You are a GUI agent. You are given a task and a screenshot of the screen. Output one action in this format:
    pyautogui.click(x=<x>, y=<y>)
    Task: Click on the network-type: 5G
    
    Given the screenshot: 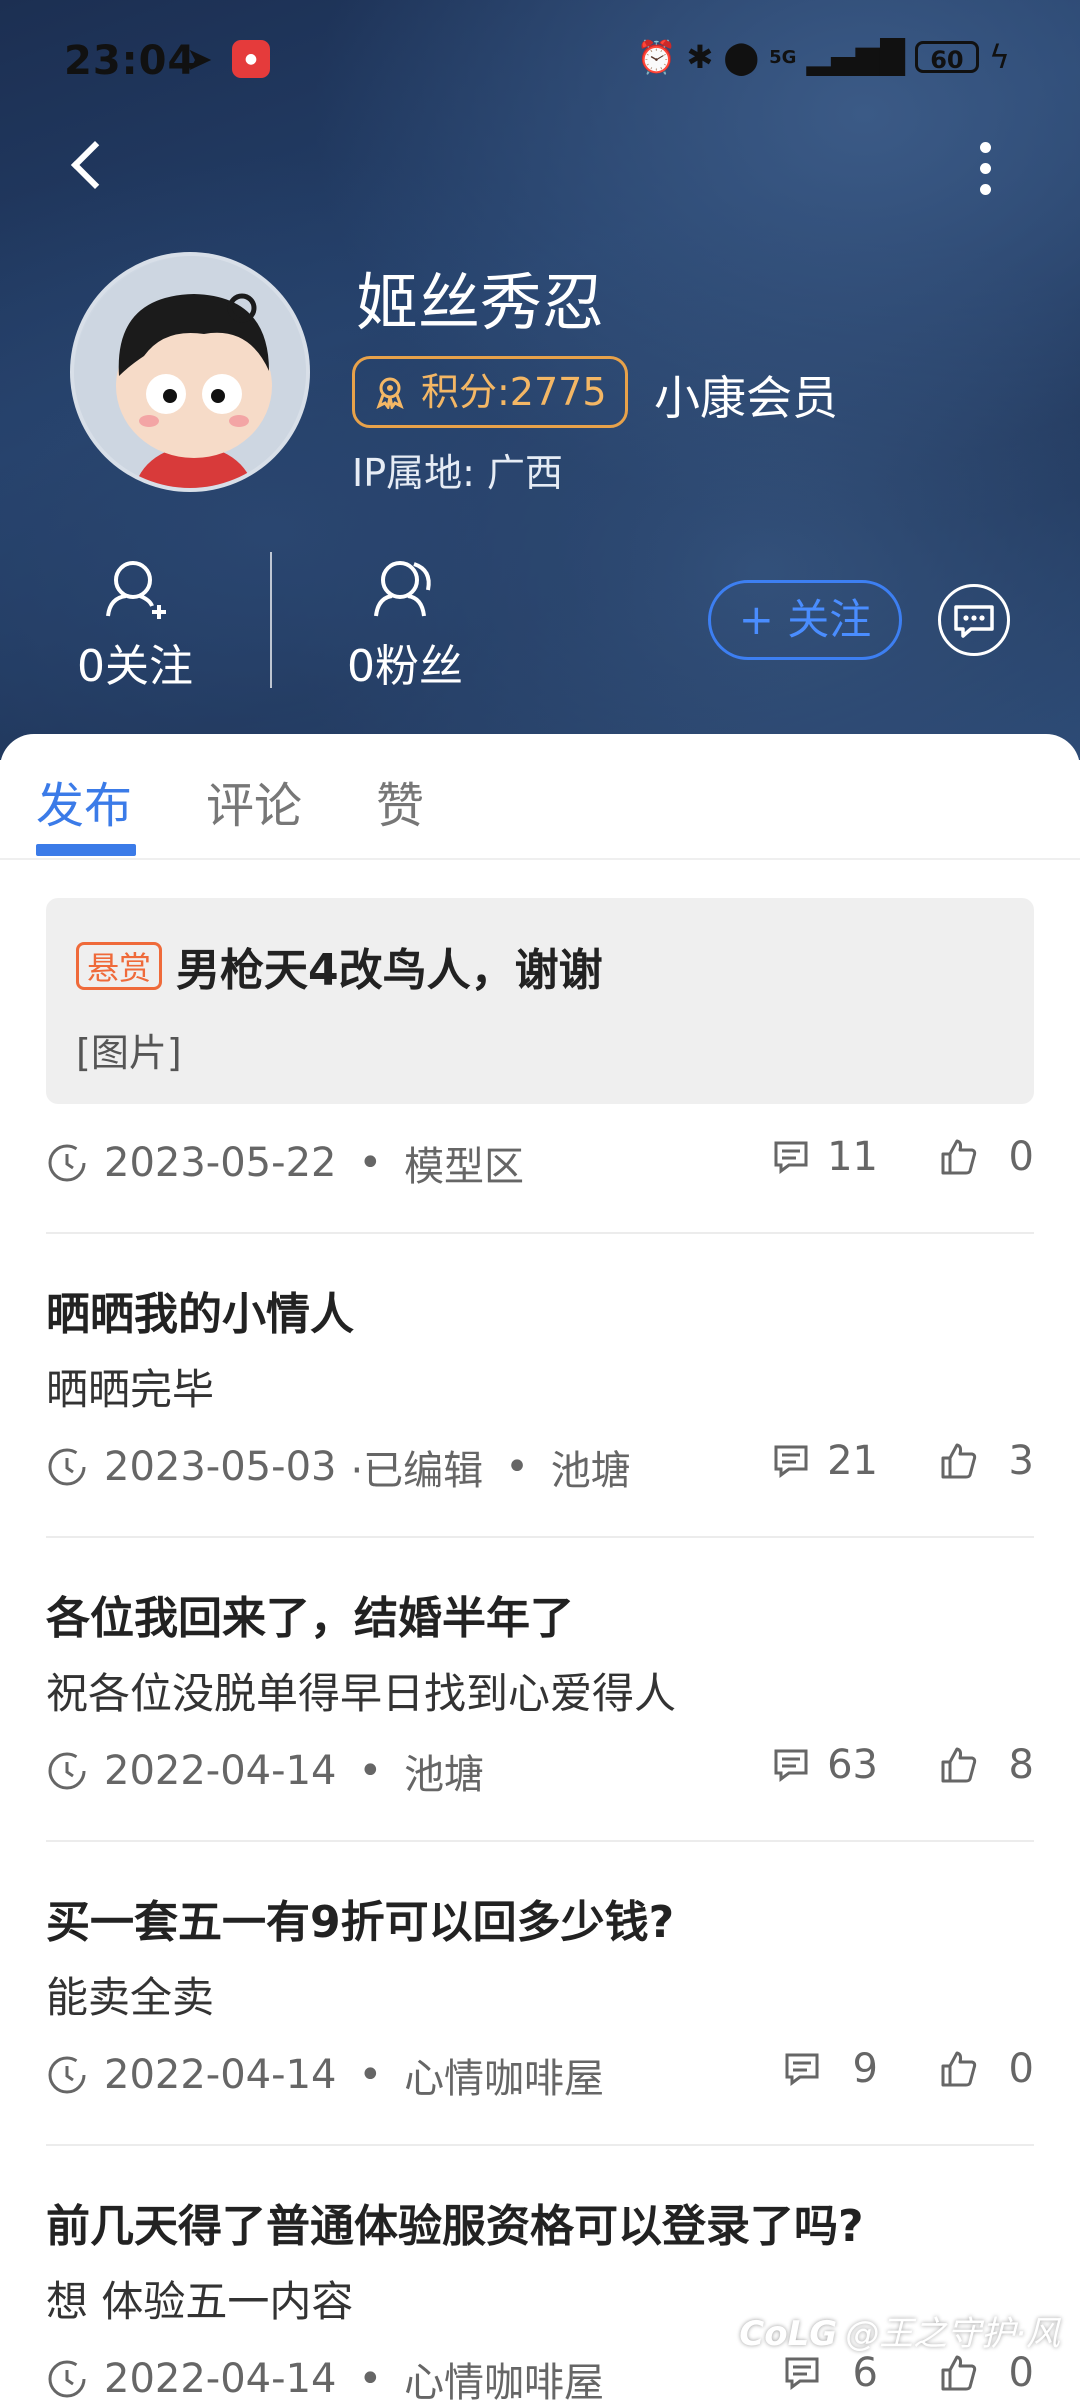 What is the action you would take?
    pyautogui.click(x=783, y=57)
    